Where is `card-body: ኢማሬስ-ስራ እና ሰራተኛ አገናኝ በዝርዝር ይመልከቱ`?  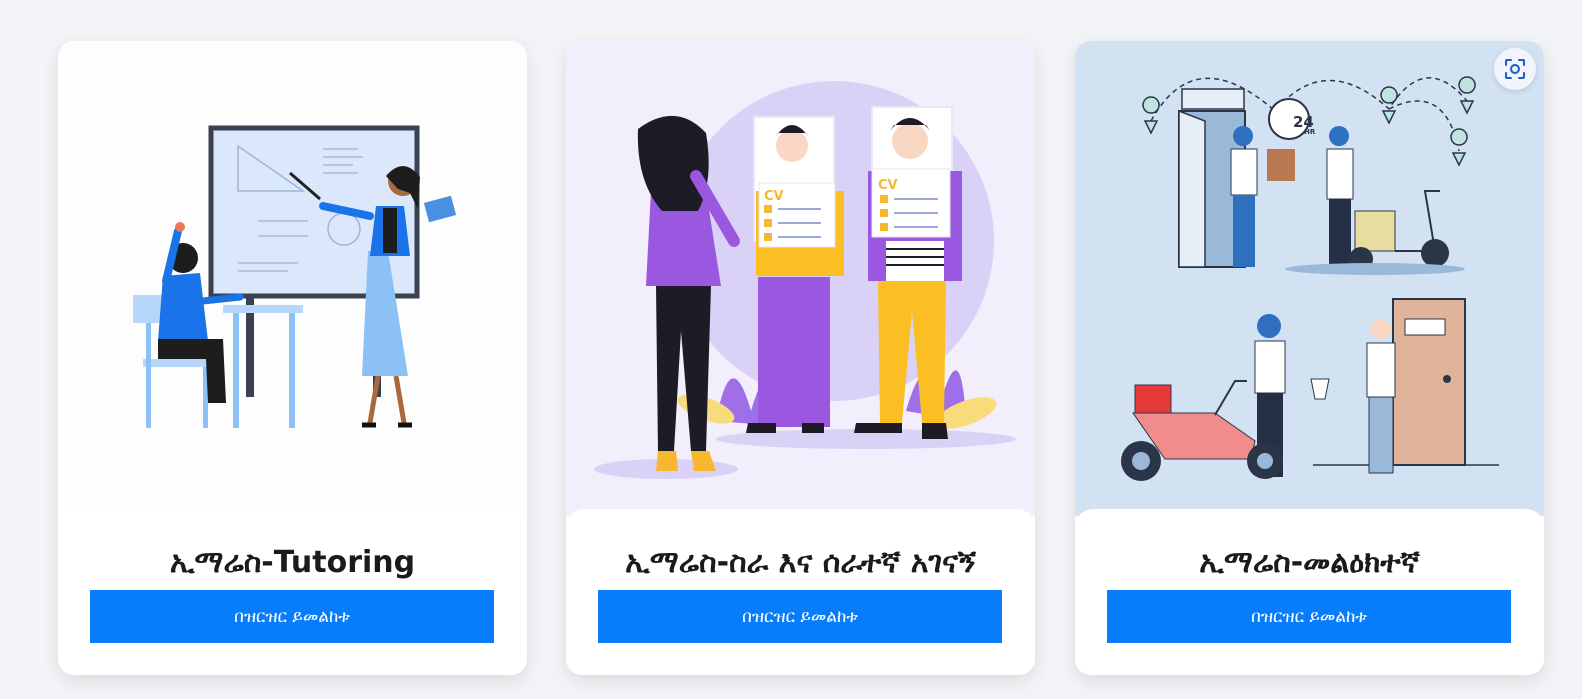 card-body: ኢማሬስ-ስራ እና ሰራተኛ አገናኝ በዝርዝር ይመልከቱ is located at coordinates (800, 592).